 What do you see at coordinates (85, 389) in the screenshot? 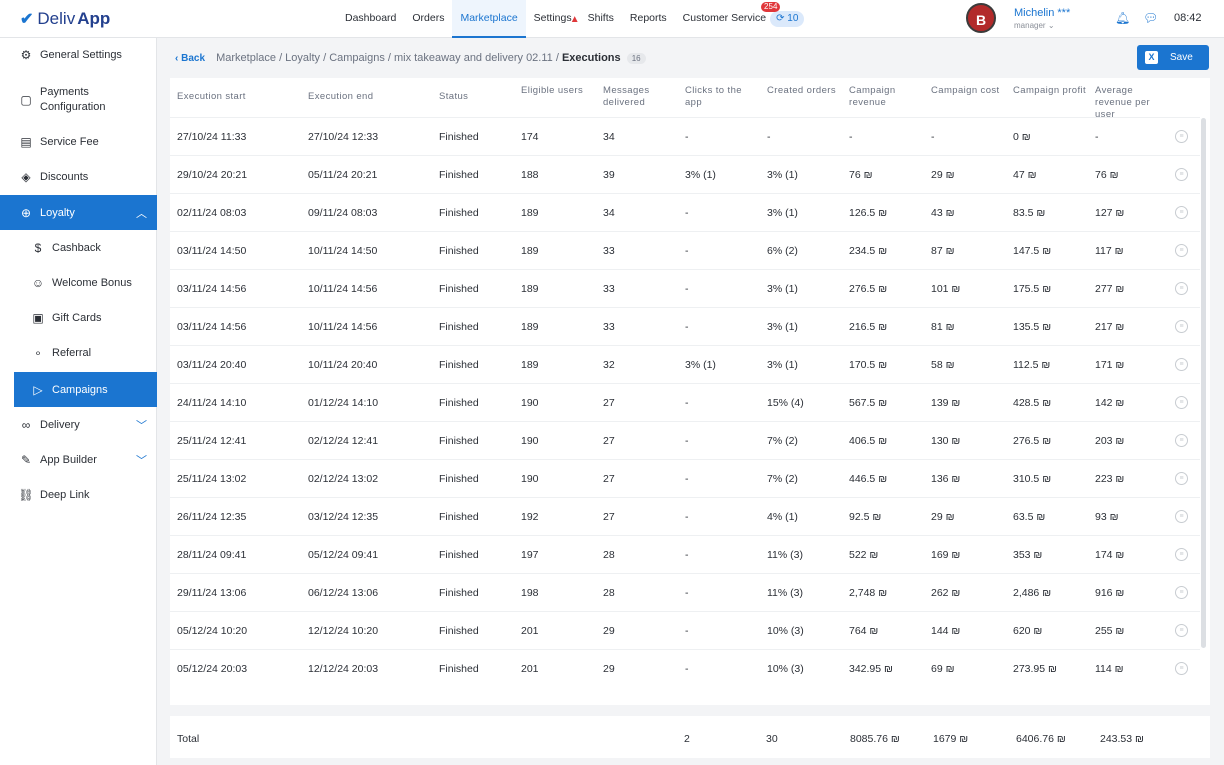
I see `sidebar-item-campaigns: ▷ Campaigns` at bounding box center [85, 389].